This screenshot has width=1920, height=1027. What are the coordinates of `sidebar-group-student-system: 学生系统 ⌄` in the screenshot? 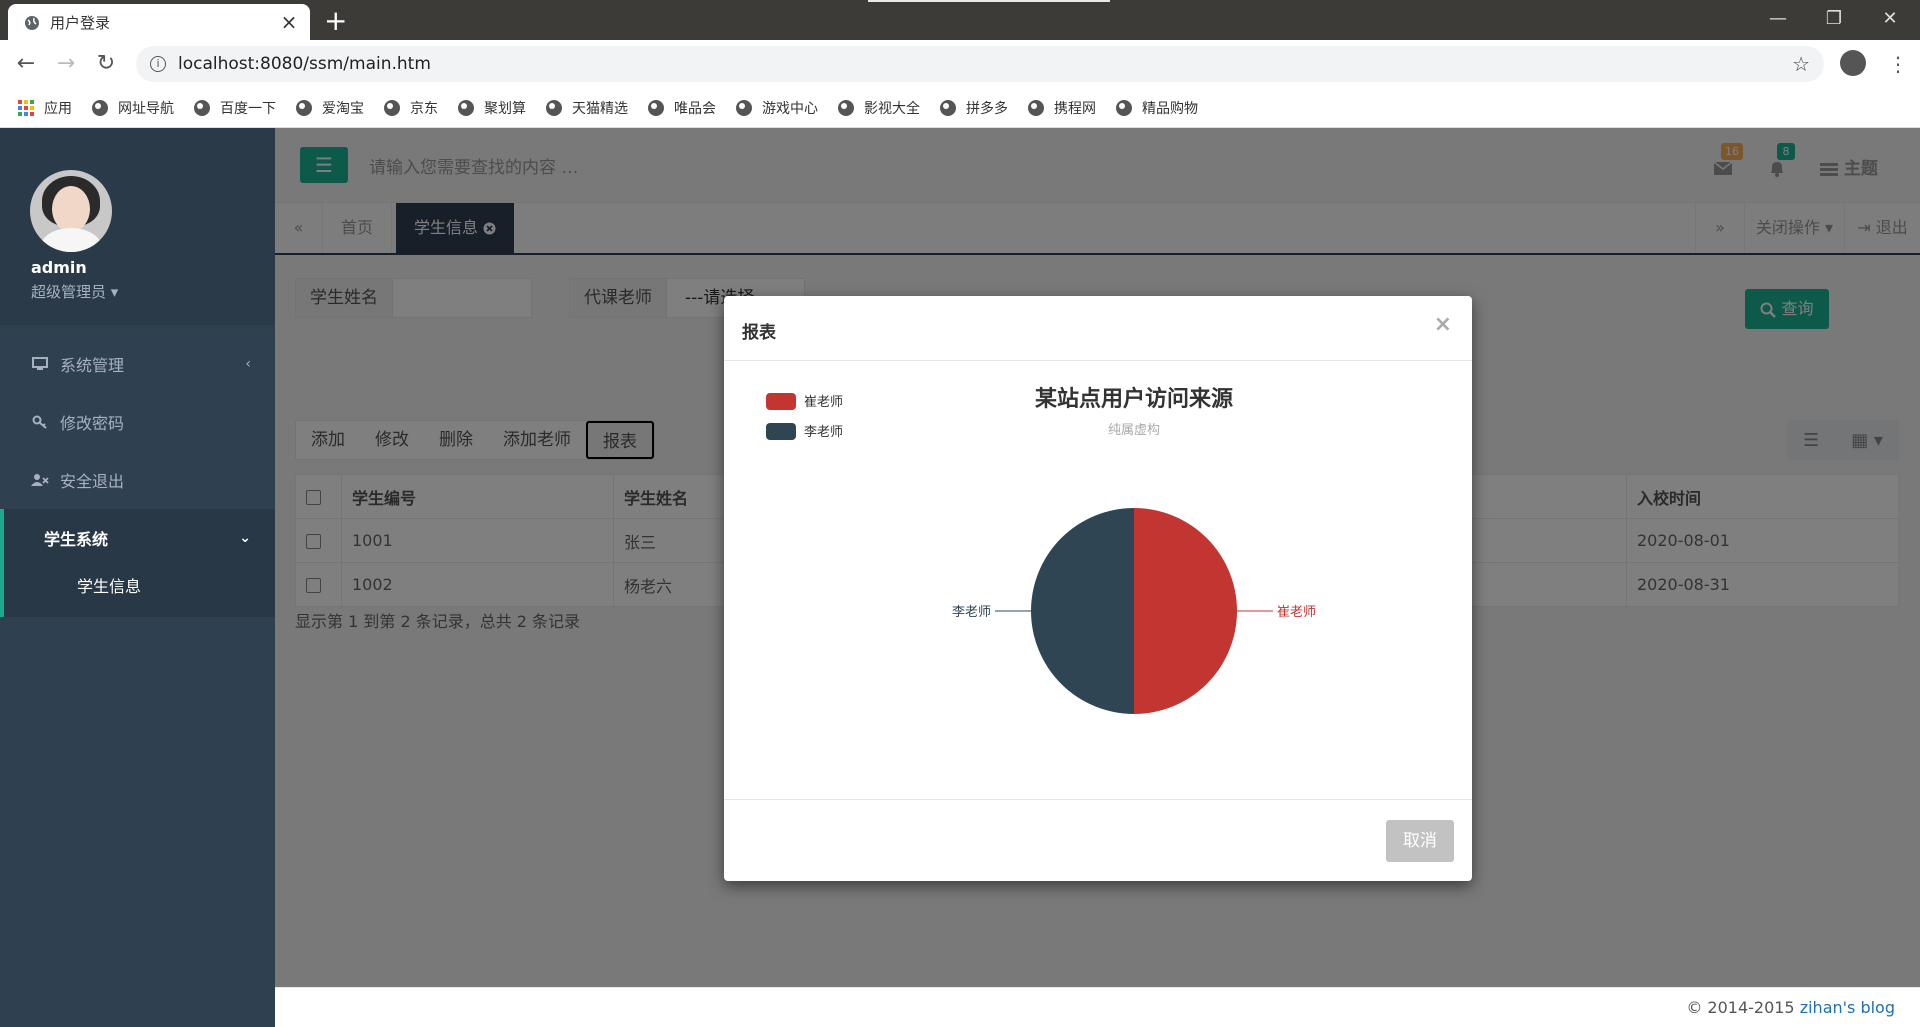 It's located at (137, 538).